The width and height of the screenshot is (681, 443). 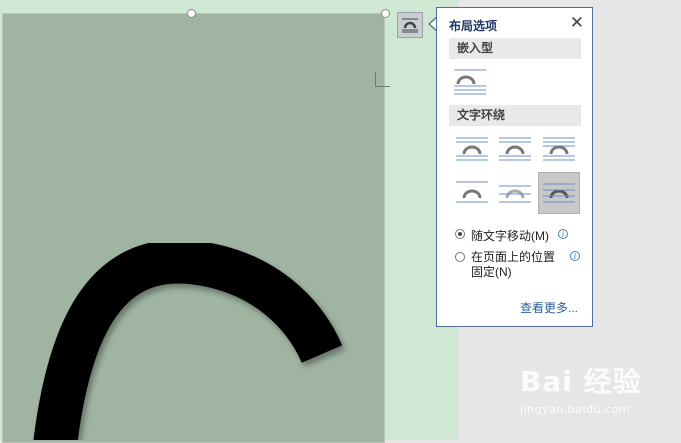 I want to click on layout-options-button, so click(x=410, y=25).